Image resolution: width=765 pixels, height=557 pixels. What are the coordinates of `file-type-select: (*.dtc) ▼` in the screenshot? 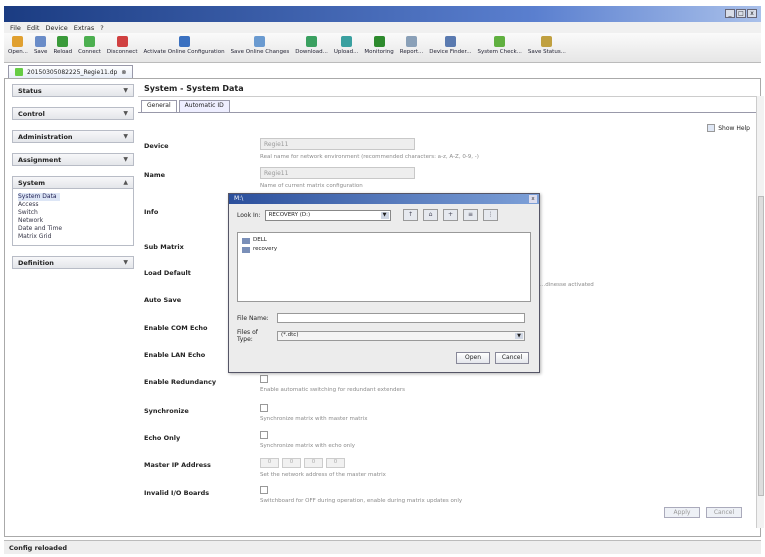 It's located at (401, 336).